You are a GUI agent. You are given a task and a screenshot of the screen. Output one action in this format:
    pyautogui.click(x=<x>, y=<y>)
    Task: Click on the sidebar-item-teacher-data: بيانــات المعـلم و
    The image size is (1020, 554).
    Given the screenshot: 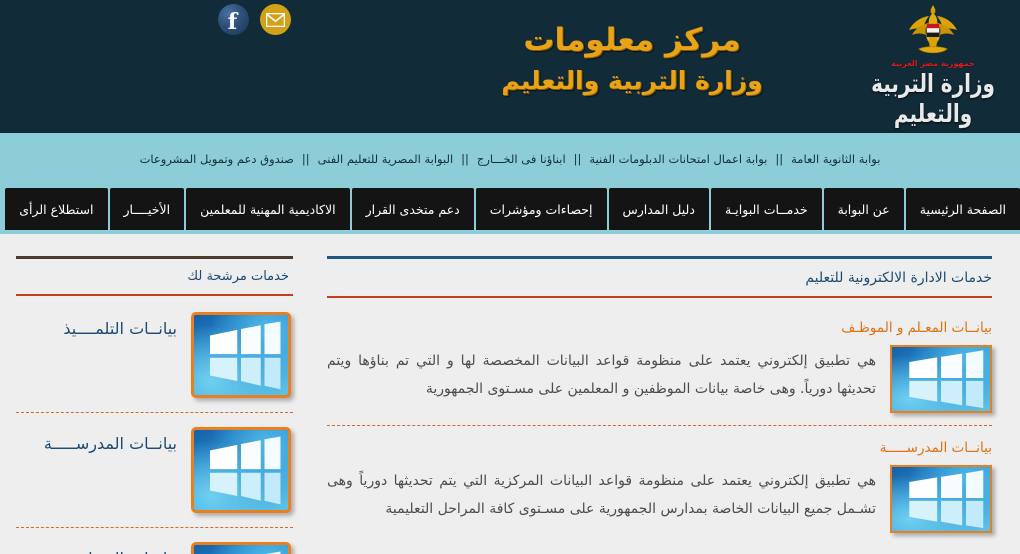 What is the action you would take?
    pyautogui.click(x=154, y=548)
    